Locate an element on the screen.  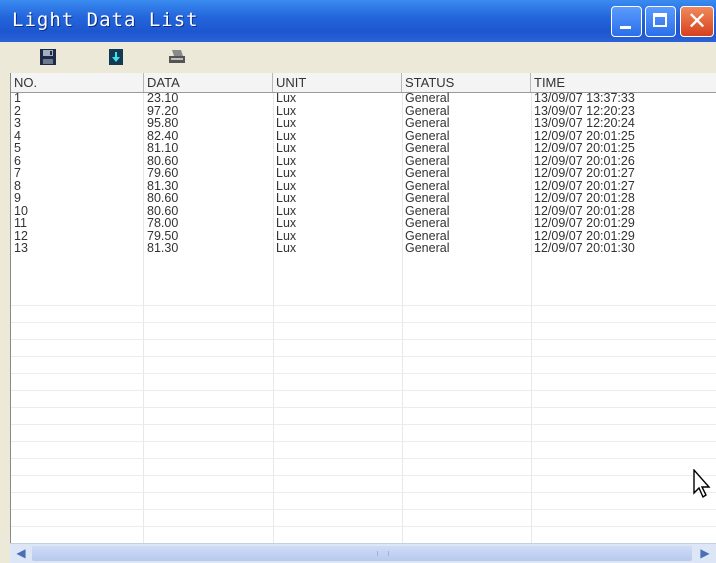
print-icon is located at coordinates (177, 56).